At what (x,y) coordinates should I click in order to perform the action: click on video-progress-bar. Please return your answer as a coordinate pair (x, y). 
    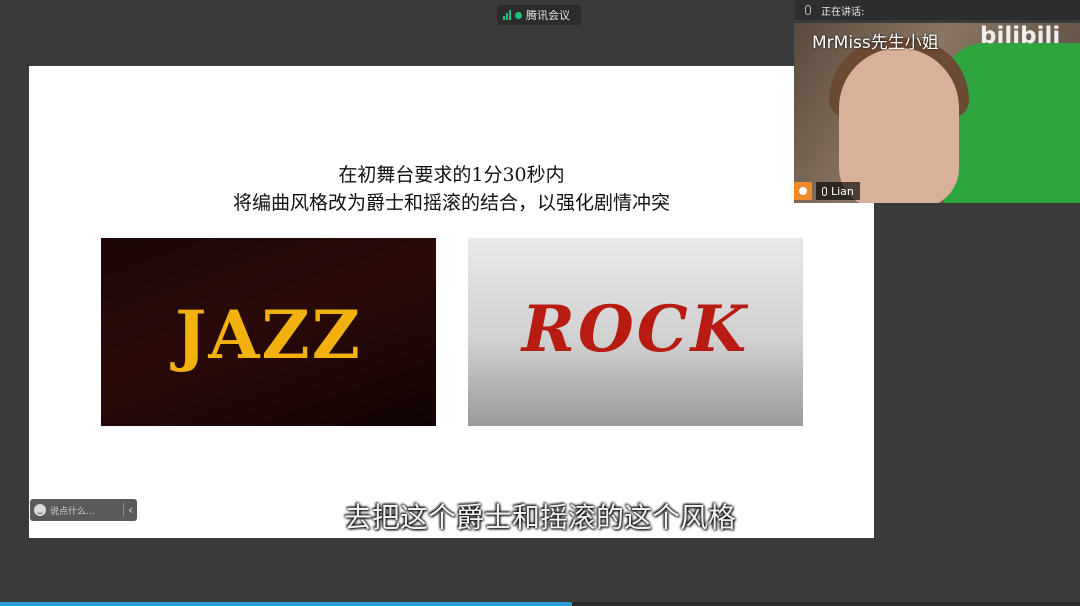
    Looking at the image, I should click on (540, 604).